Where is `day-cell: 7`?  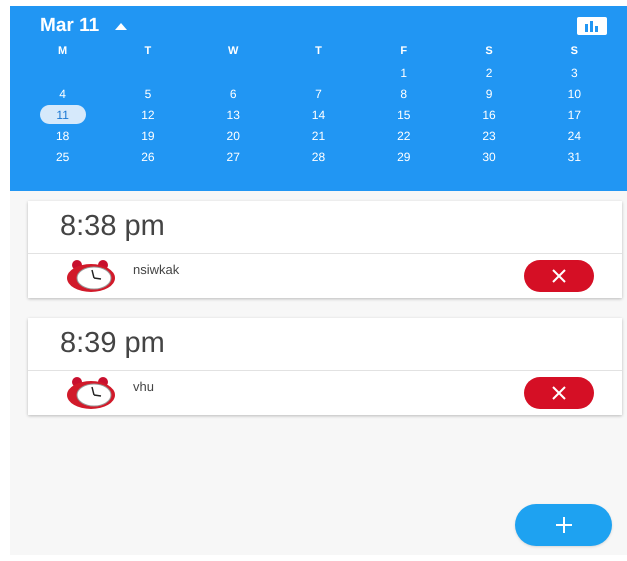 day-cell: 7 is located at coordinates (318, 93).